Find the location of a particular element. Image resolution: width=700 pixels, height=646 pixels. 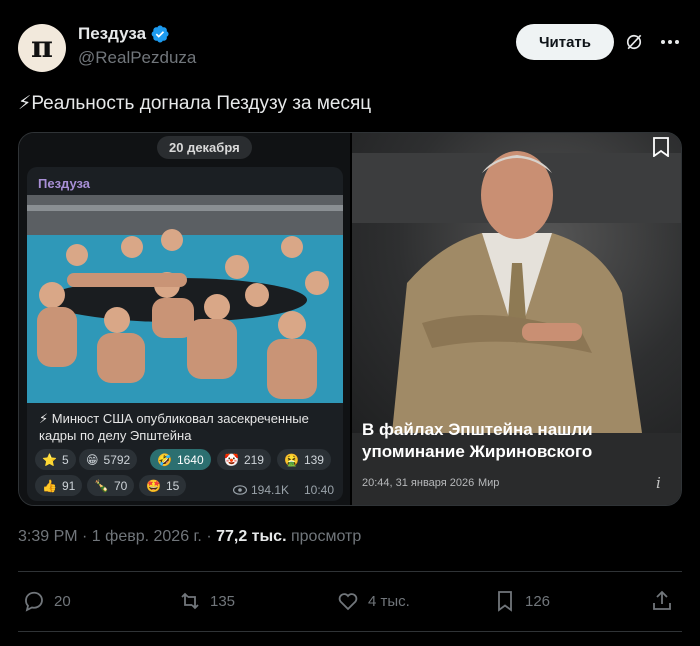

reaction-emoji: ⭐ is located at coordinates (49, 459).